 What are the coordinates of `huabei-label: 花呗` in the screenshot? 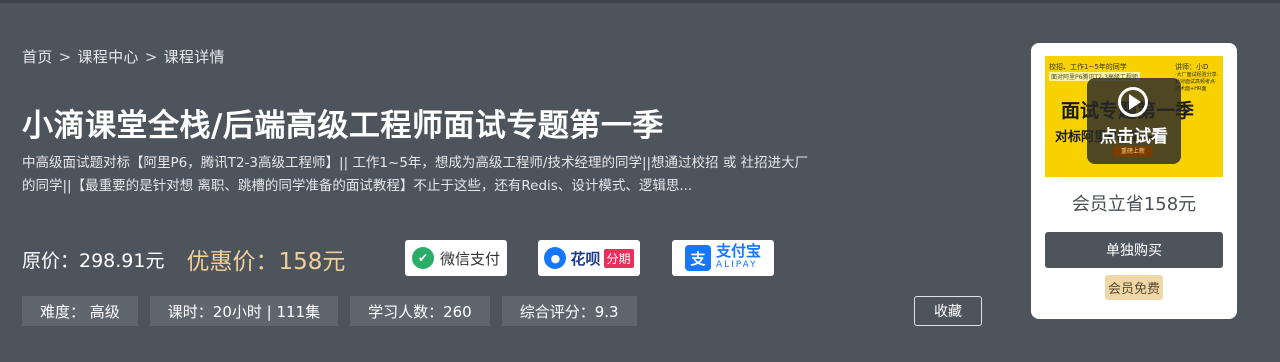 It's located at (585, 258).